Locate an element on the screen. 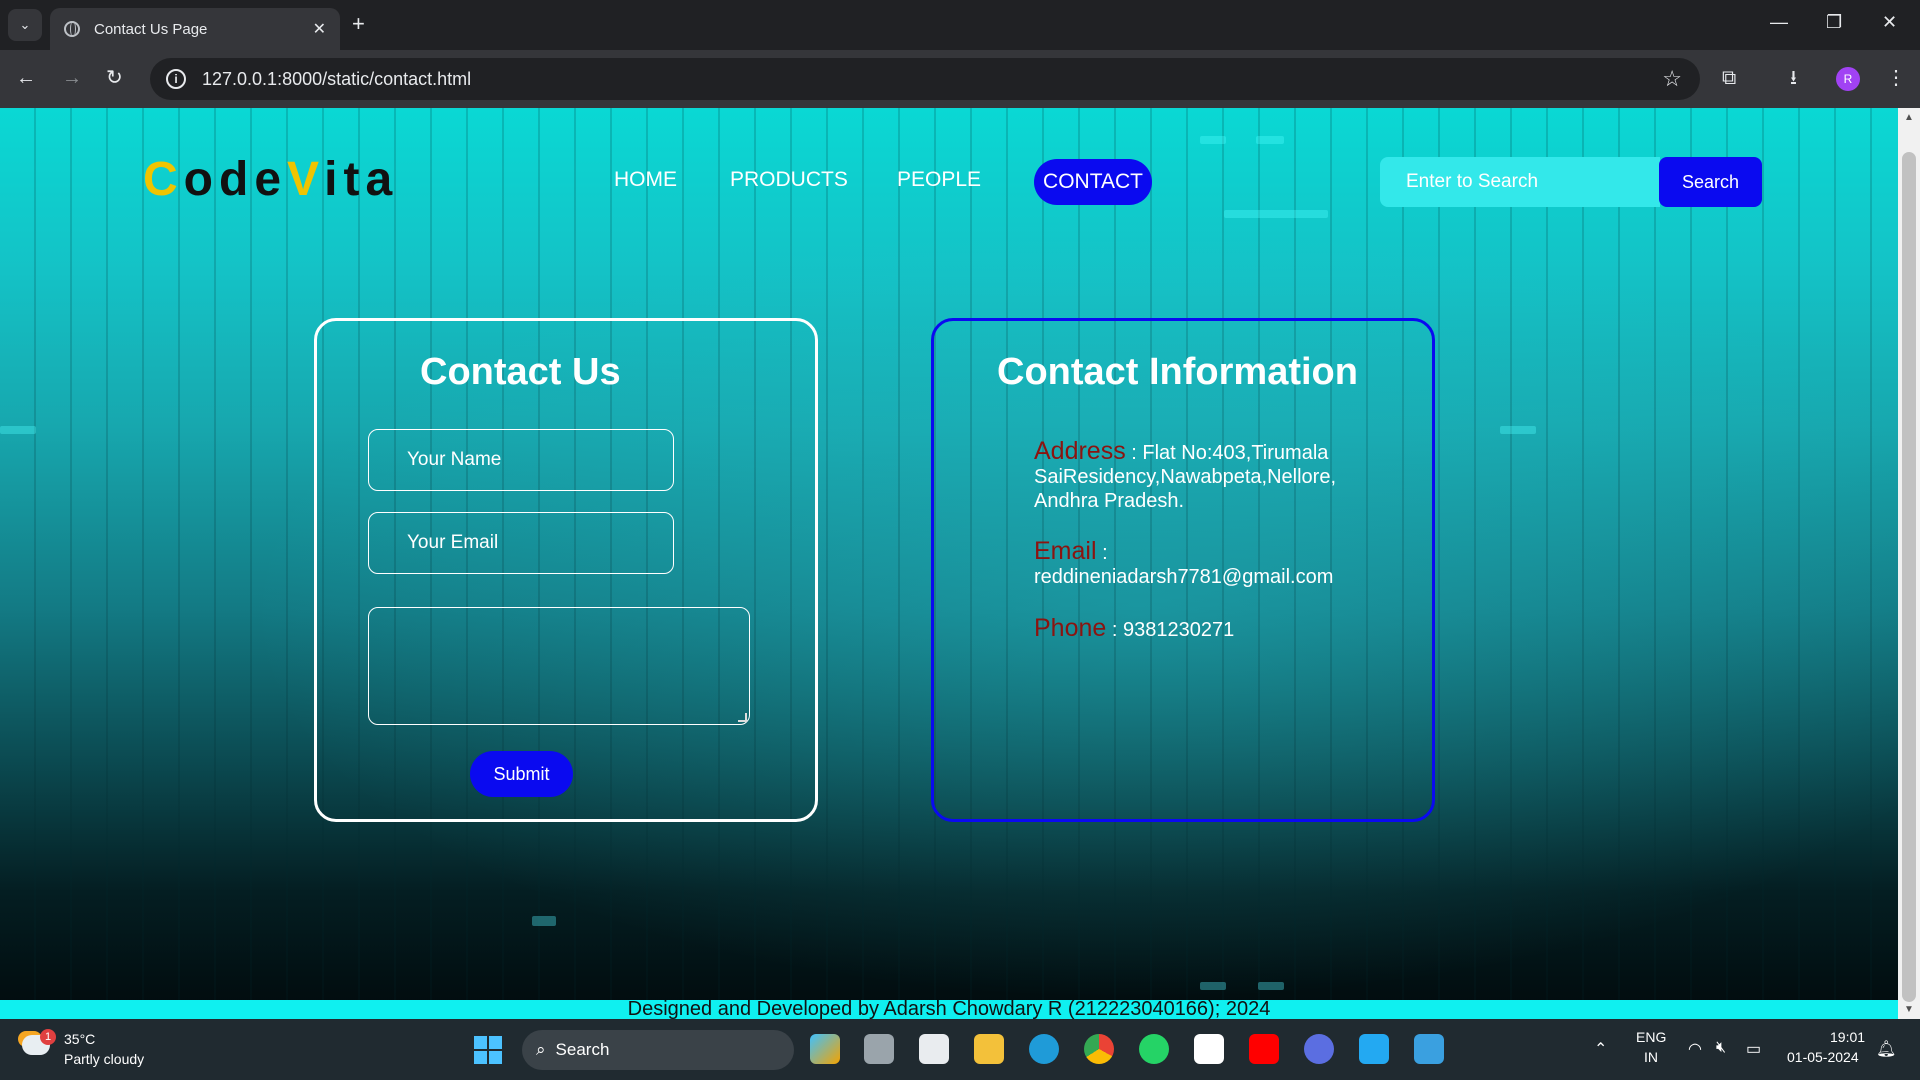 This screenshot has height=1080, width=1920. codevita-logo: CodeVita is located at coordinates (270, 179).